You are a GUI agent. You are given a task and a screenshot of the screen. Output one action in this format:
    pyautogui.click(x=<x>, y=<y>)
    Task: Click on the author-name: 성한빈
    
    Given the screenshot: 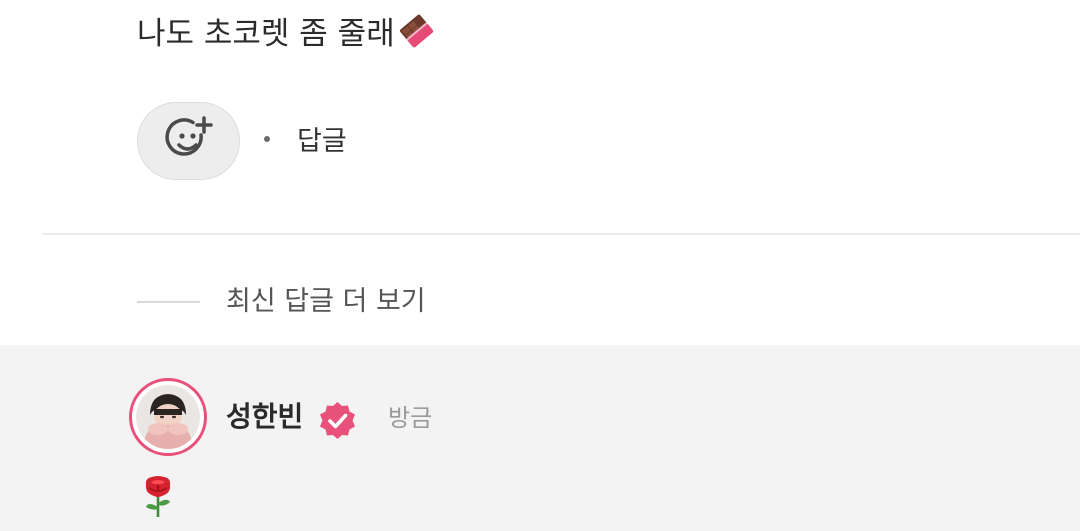 What is the action you would take?
    pyautogui.click(x=264, y=417)
    